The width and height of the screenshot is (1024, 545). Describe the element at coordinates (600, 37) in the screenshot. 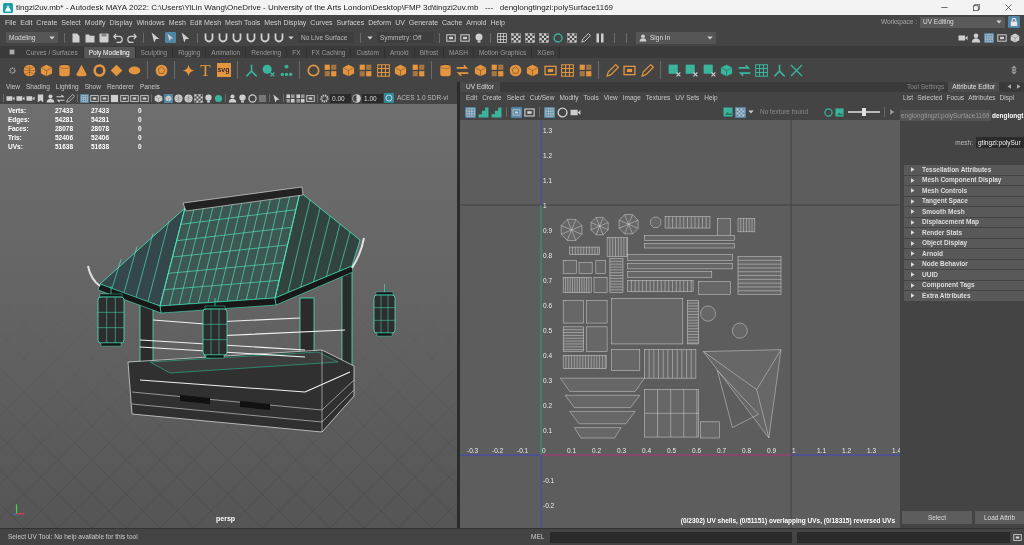

I see `pause-icon` at that location.